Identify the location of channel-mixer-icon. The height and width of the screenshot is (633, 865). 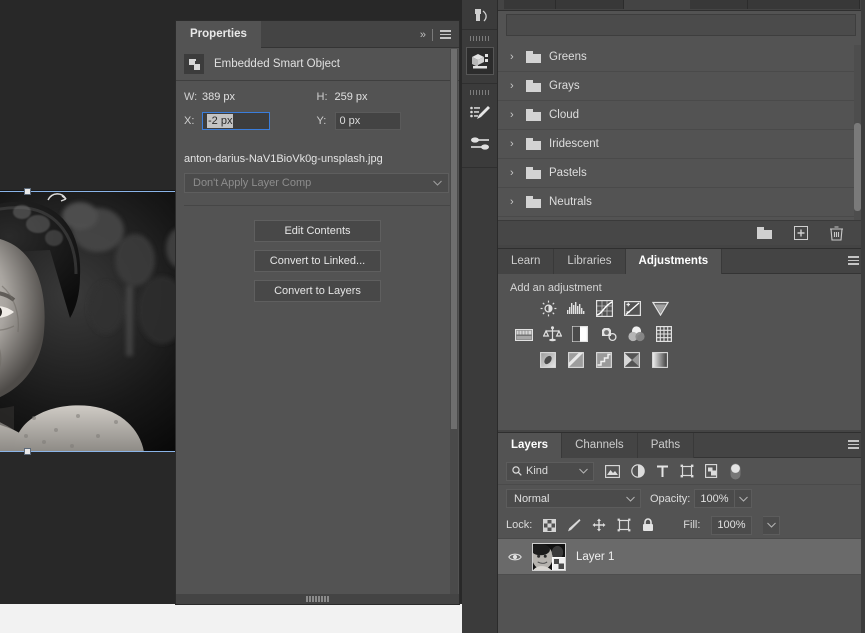
(636, 334).